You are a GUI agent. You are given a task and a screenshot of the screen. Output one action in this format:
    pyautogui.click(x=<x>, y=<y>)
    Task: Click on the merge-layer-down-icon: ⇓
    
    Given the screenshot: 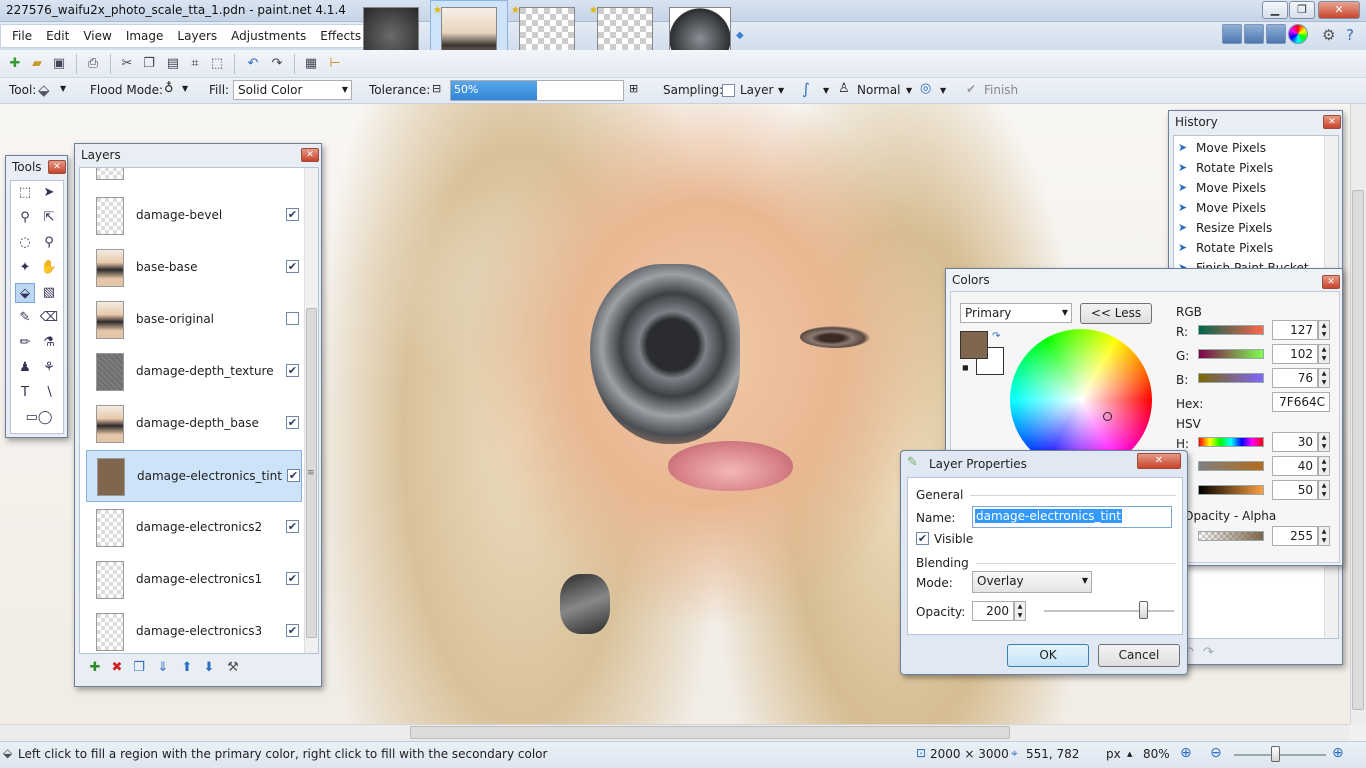 What is the action you would take?
    pyautogui.click(x=163, y=668)
    